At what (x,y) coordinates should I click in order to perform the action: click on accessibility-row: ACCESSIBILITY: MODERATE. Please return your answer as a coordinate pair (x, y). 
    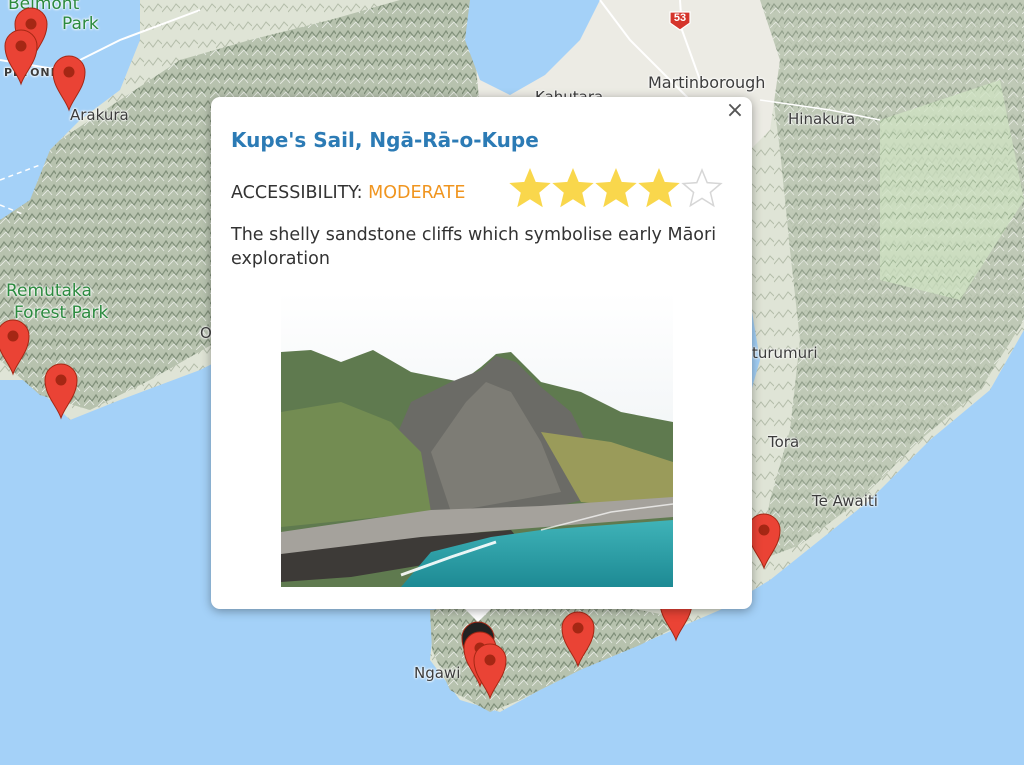
    Looking at the image, I should click on (348, 193).